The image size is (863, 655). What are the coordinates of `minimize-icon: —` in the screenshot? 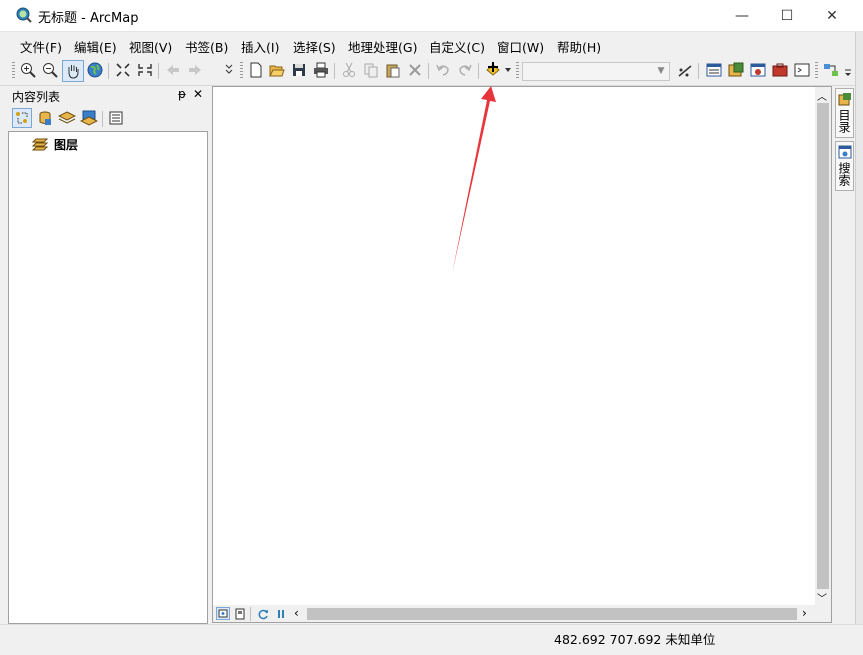 It's located at (742, 15).